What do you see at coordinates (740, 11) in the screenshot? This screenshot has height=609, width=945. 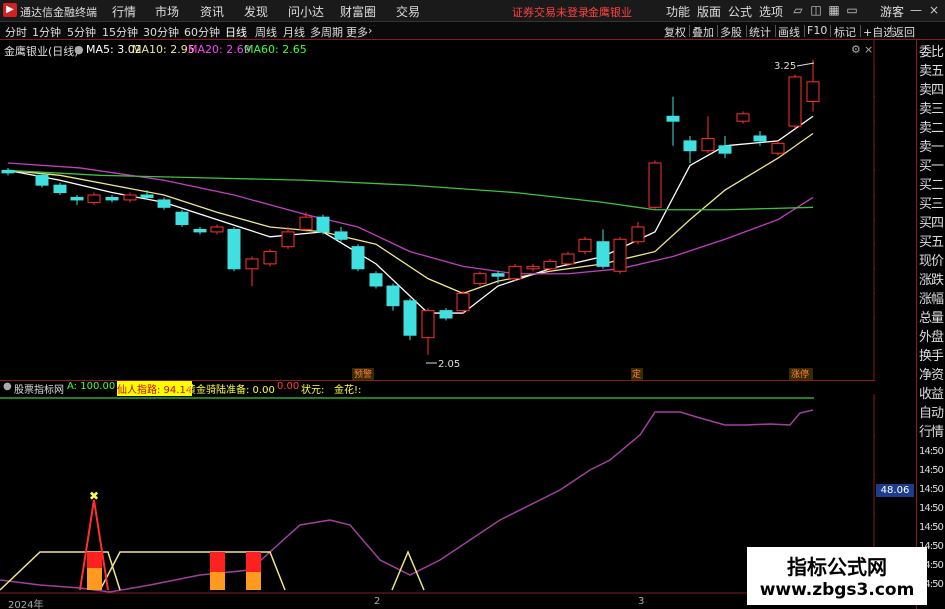 I see `menu-formula: 公式` at bounding box center [740, 11].